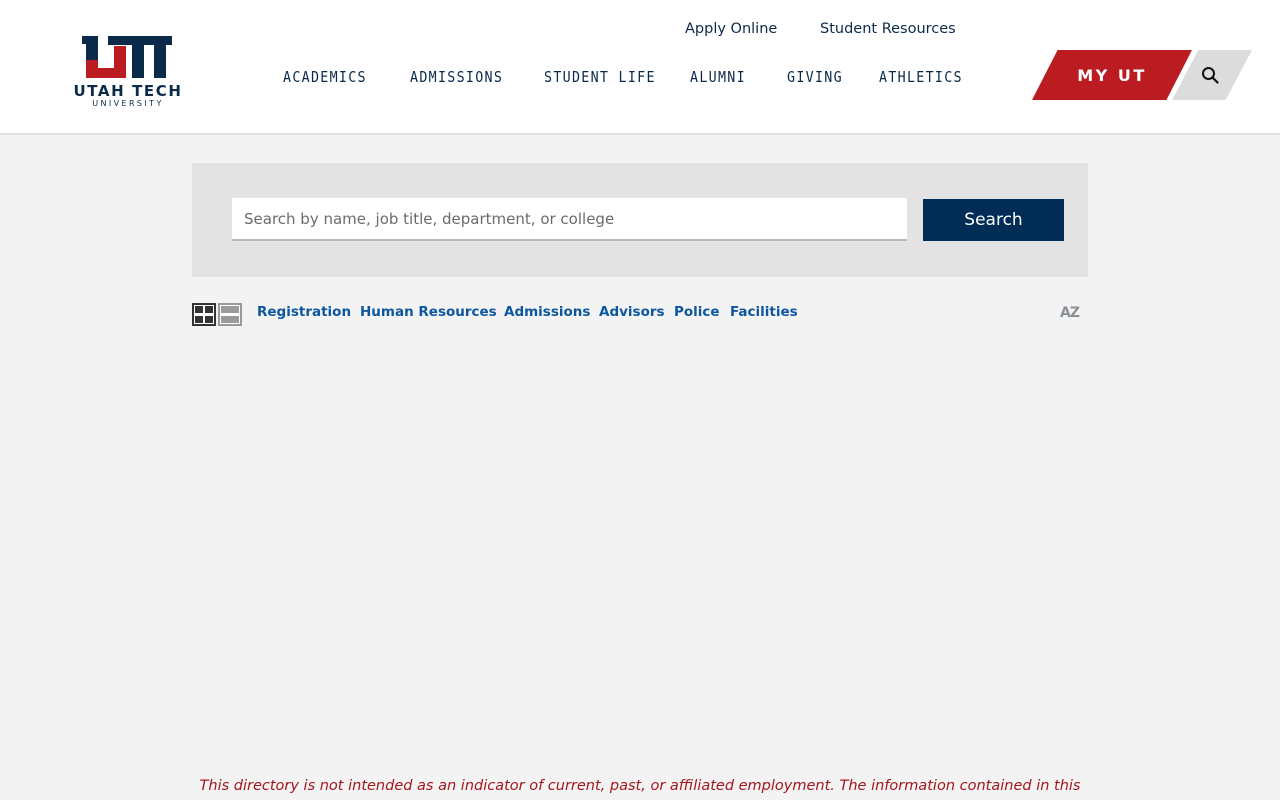 The image size is (1280, 800). I want to click on directory-search-button: Search, so click(993, 220).